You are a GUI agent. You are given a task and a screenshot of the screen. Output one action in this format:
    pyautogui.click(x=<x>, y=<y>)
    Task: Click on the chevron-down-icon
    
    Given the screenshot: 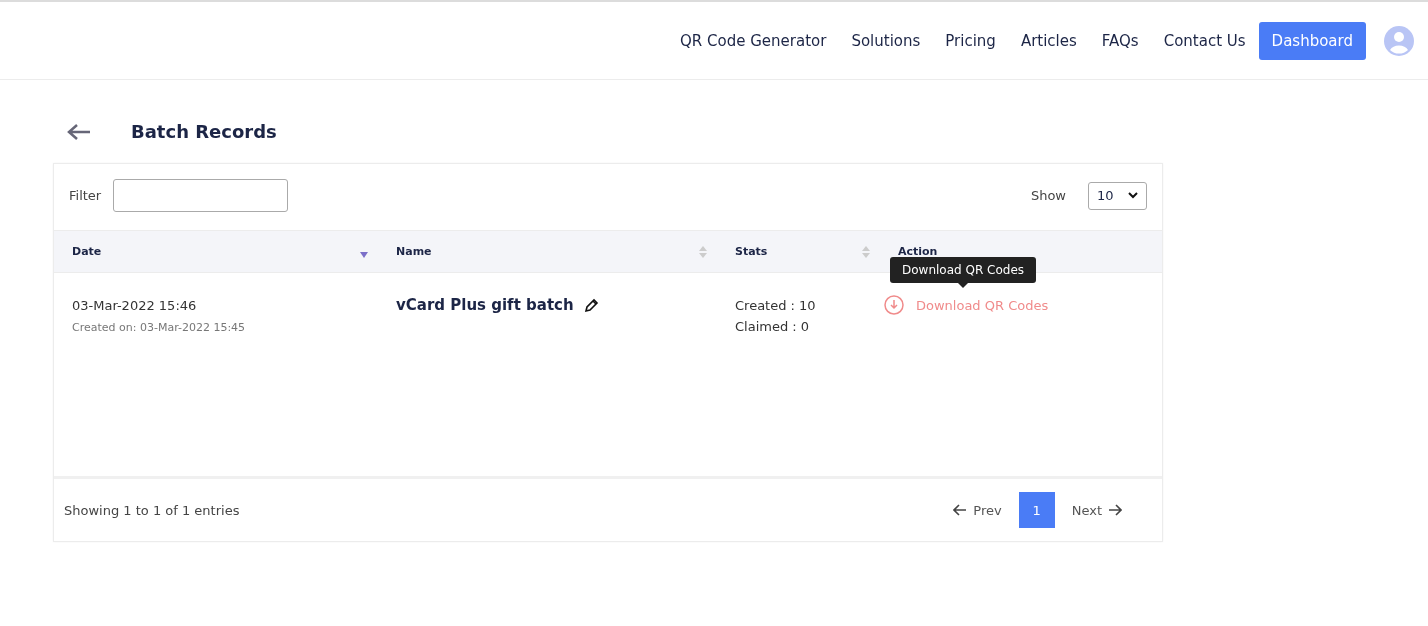 What is the action you would take?
    pyautogui.click(x=1133, y=195)
    